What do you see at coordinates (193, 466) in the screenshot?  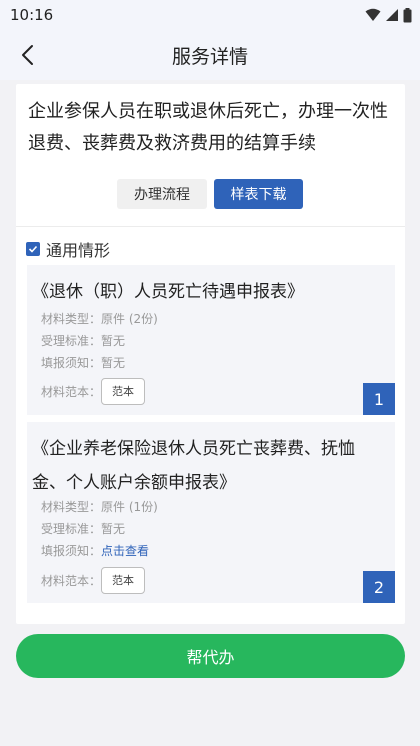 I see `material-title: 《企业养老保险退休人员死亡丧葬费、抚恤金、个人账户余额申报表》` at bounding box center [193, 466].